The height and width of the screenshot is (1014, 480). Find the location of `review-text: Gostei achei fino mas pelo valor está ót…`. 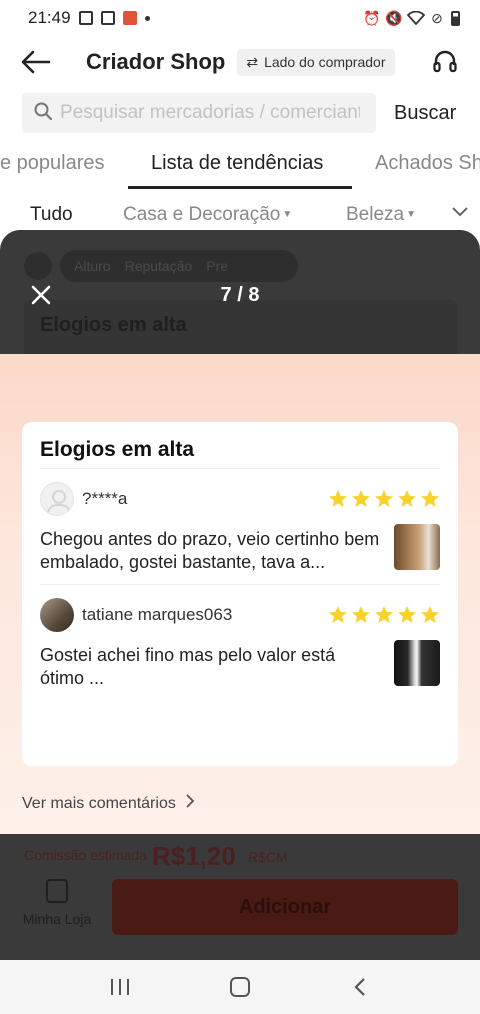

review-text: Gostei achei fino mas pelo valor está ót… is located at coordinates (188, 666).